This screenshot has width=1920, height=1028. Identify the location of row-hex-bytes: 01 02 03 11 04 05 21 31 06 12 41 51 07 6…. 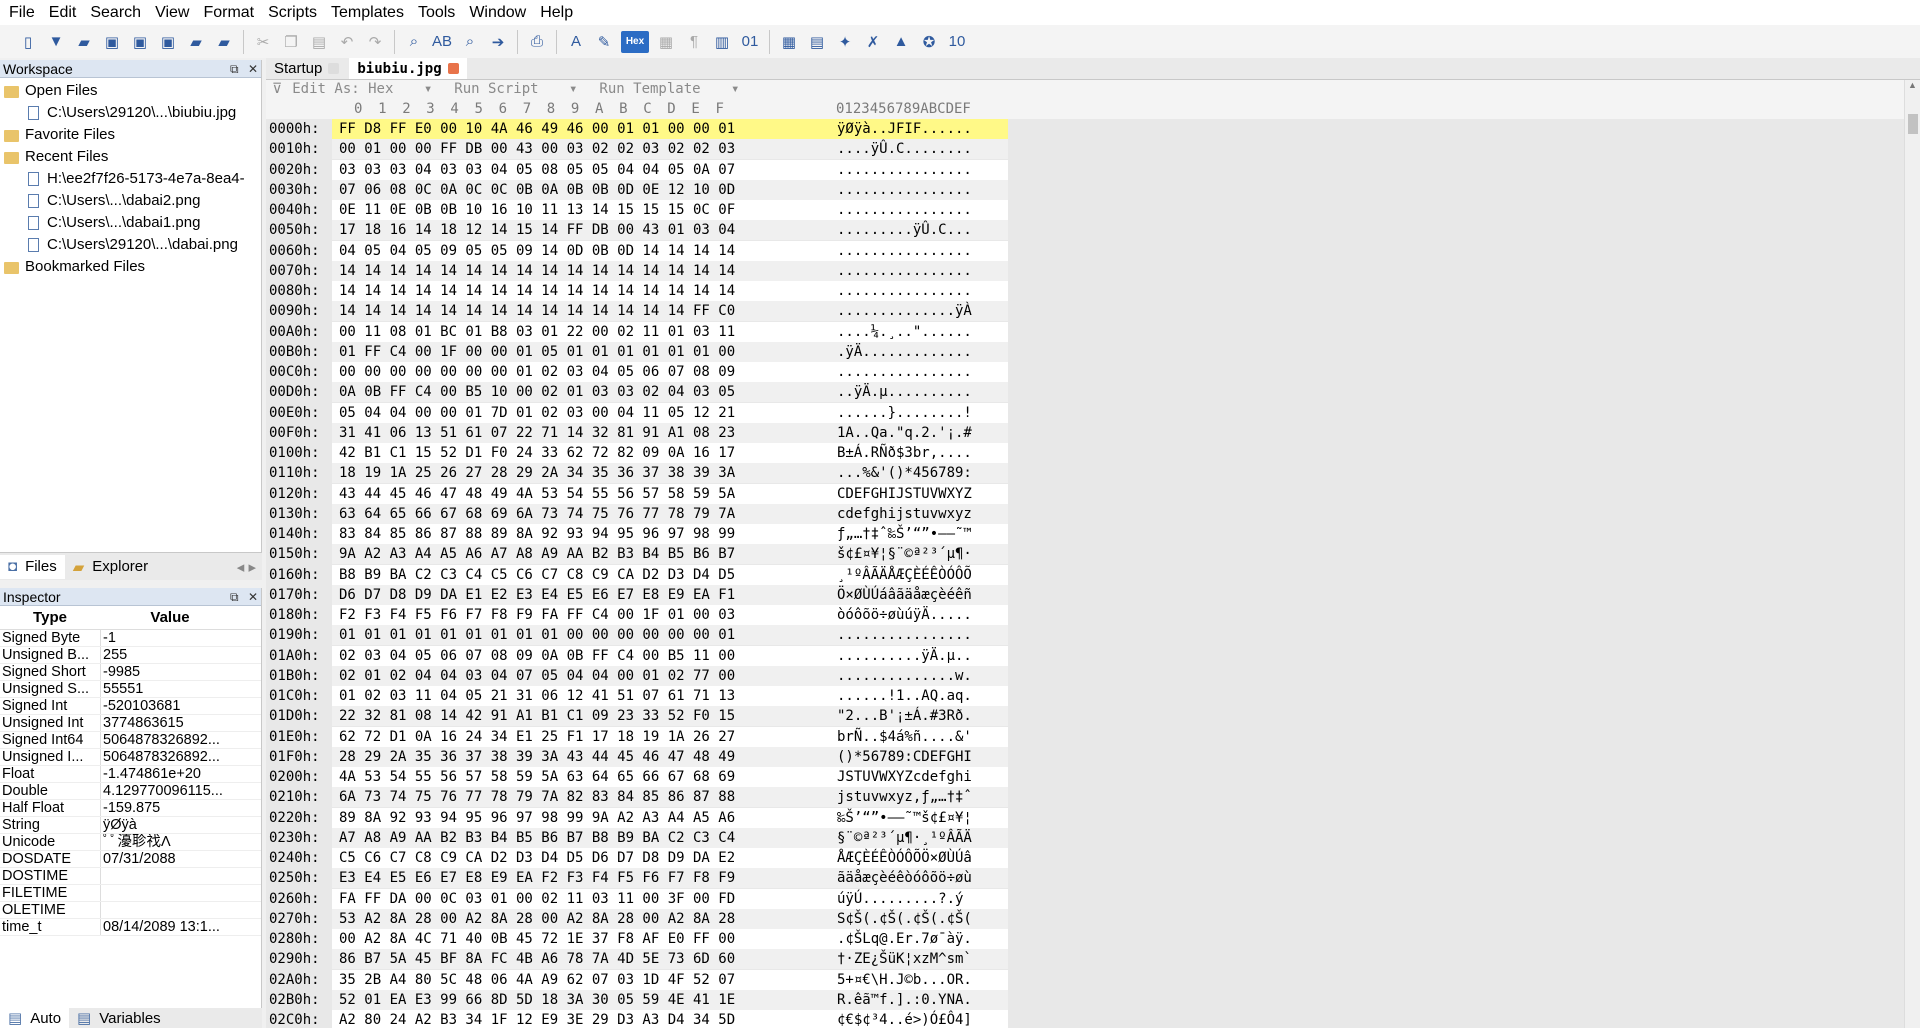
(583, 696).